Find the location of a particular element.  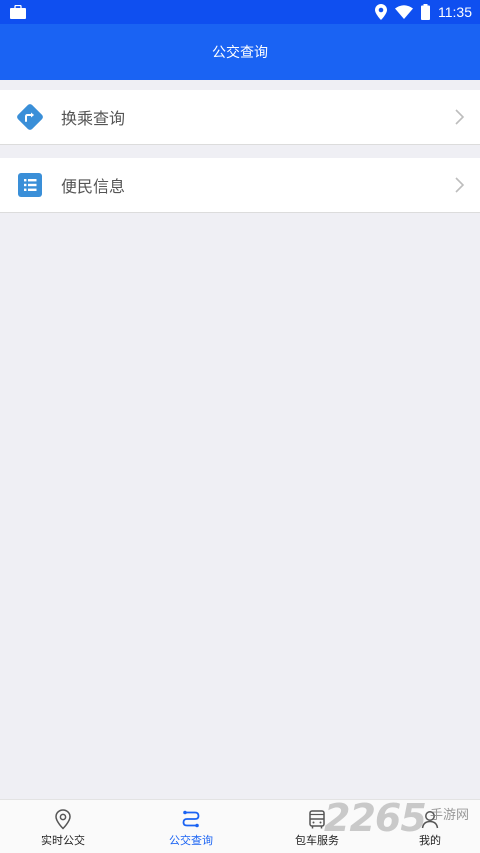

status-bar: 11:35 is located at coordinates (240, 12).